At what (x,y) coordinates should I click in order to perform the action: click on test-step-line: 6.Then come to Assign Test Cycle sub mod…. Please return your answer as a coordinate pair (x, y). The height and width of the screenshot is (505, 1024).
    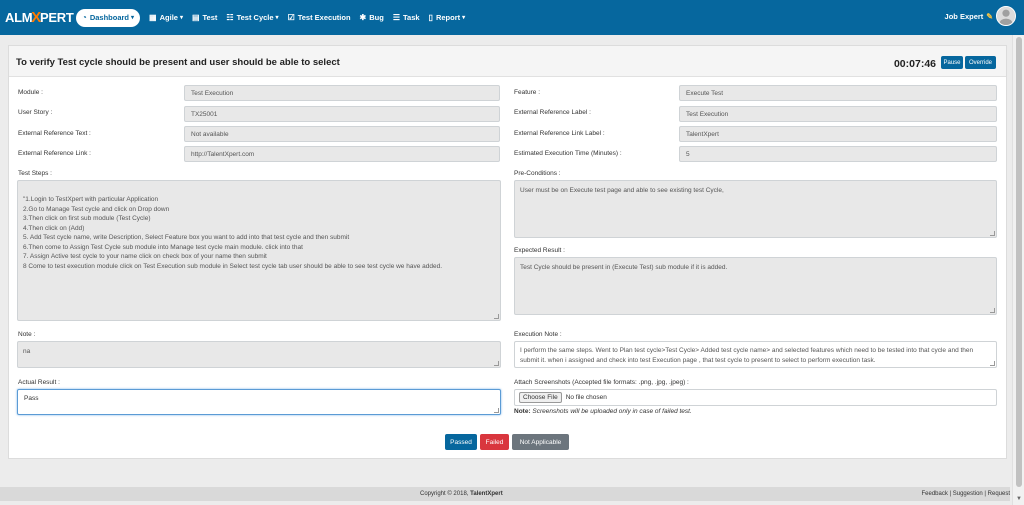
    Looking at the image, I should click on (163, 247).